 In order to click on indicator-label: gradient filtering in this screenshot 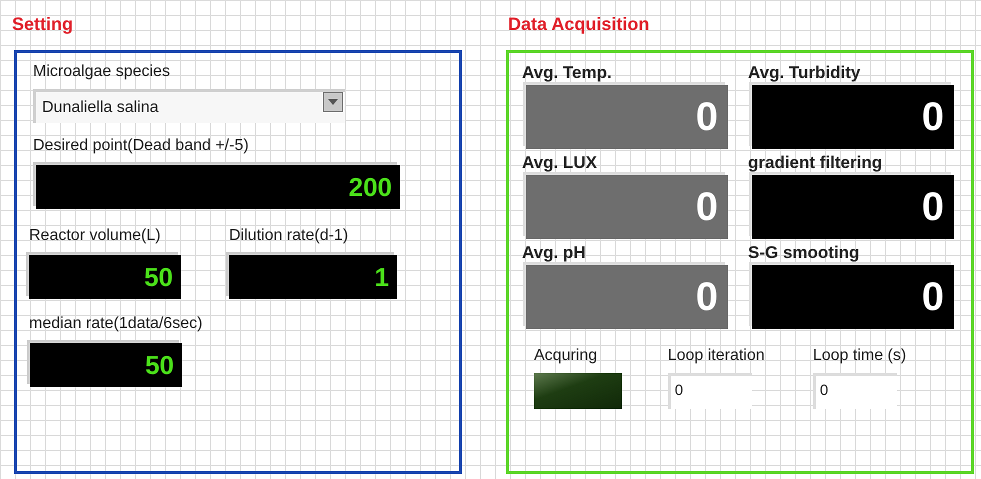, I will do `click(816, 163)`.